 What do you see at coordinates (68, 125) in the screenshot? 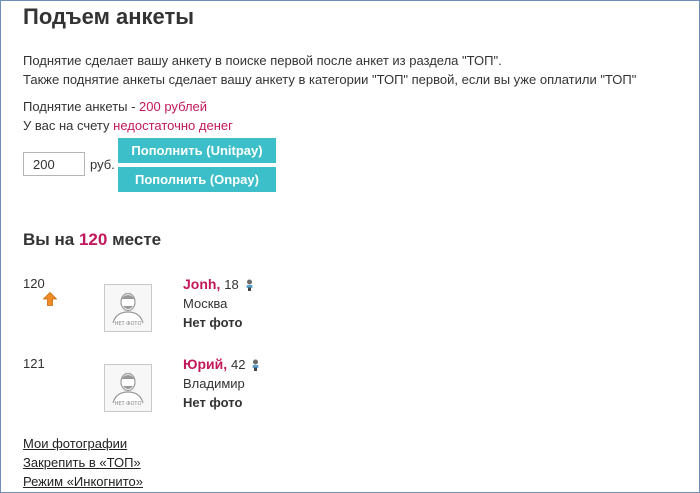
I see `balance-label: У вас на счету` at bounding box center [68, 125].